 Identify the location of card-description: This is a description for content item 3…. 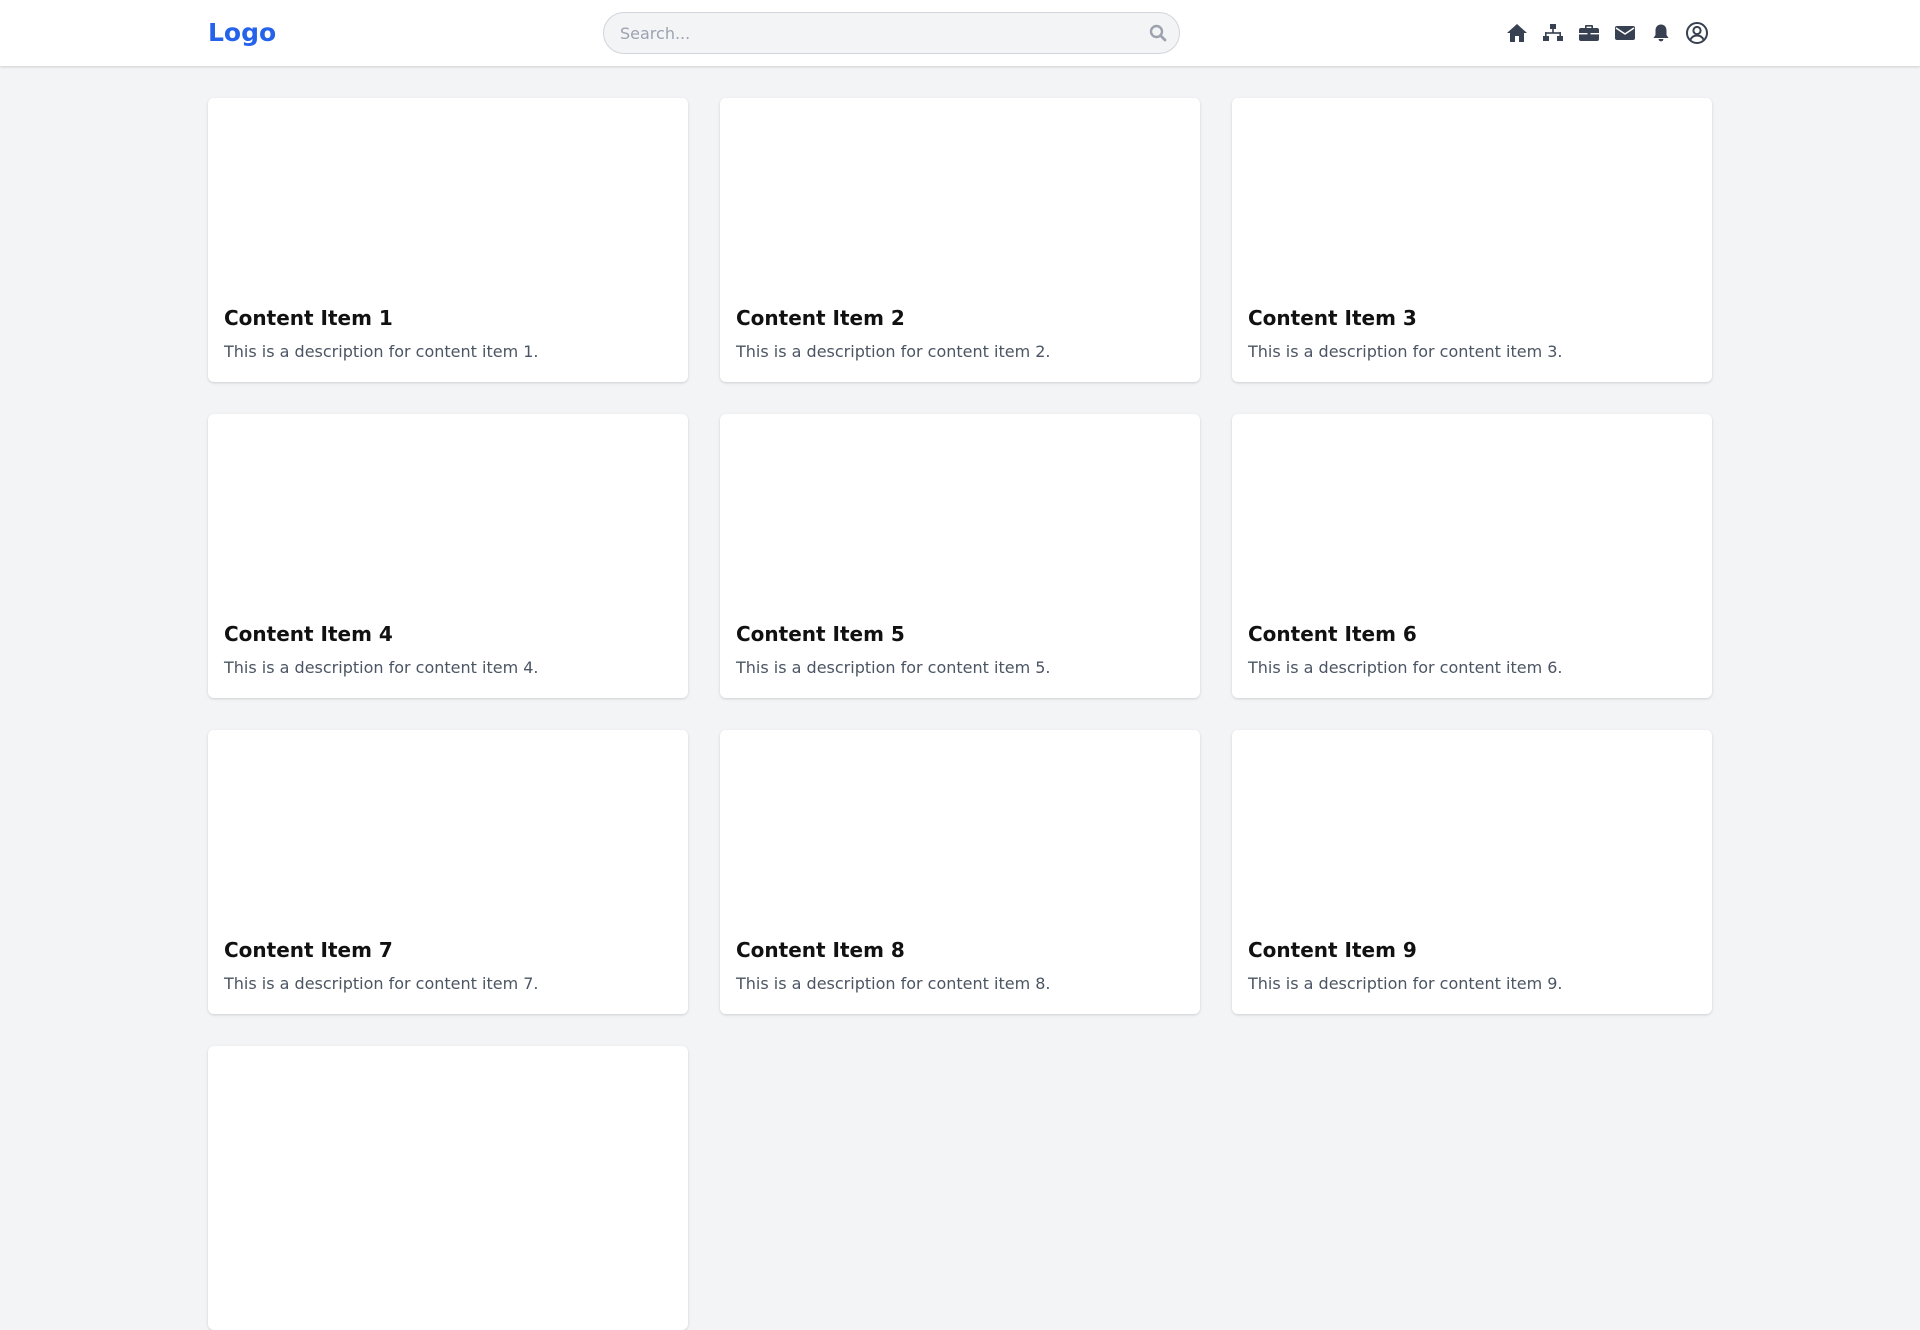
(1405, 351).